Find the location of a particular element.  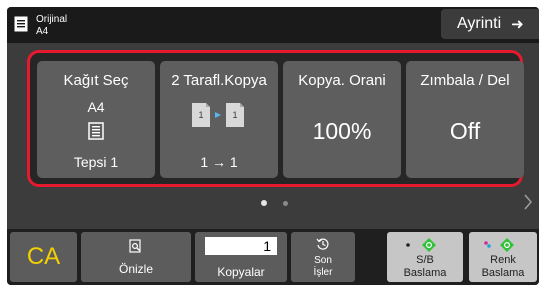

preview-icon is located at coordinates (135, 246).